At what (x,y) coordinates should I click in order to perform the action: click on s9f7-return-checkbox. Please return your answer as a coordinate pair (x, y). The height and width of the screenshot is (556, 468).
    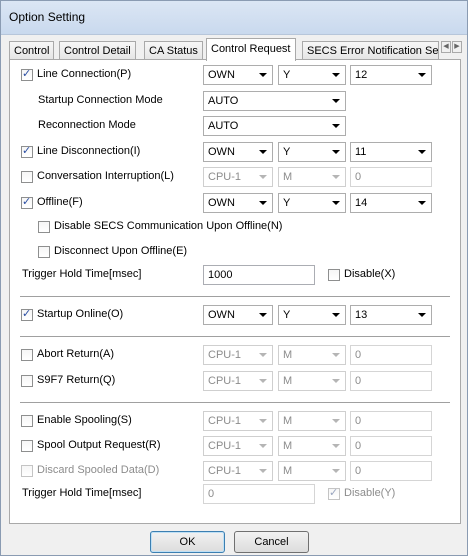
    Looking at the image, I should click on (27, 381).